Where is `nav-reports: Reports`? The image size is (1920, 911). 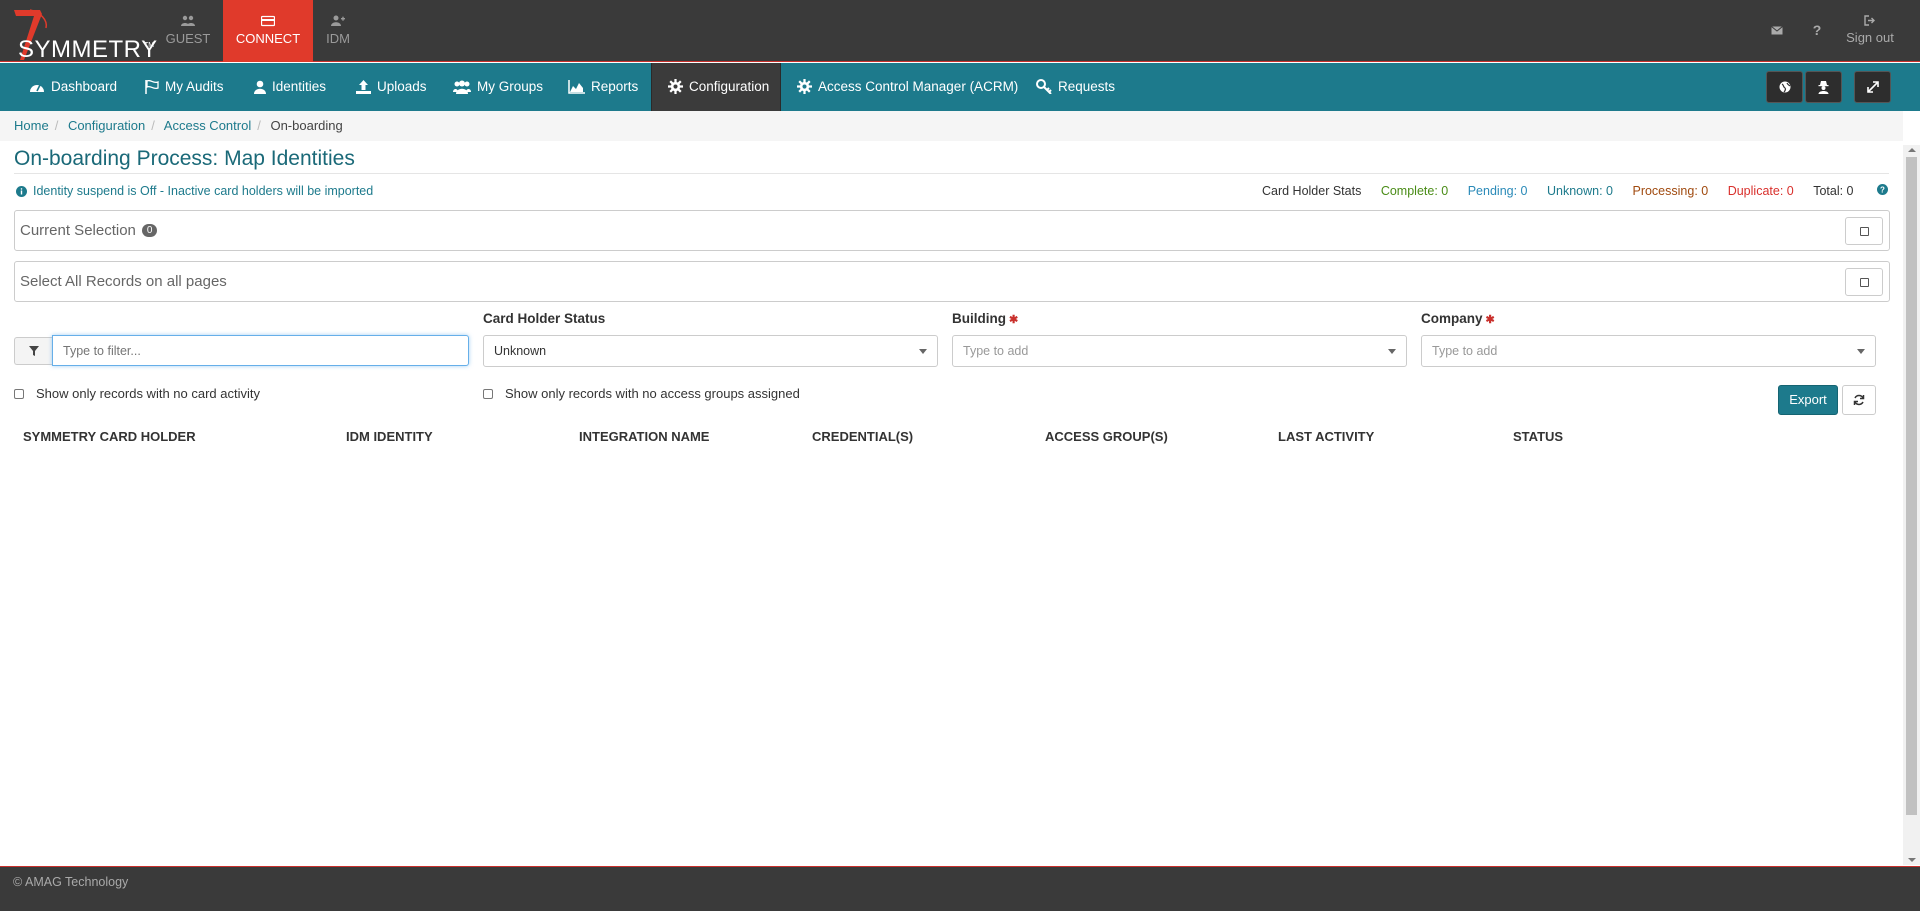
nav-reports: Reports is located at coordinates (603, 87).